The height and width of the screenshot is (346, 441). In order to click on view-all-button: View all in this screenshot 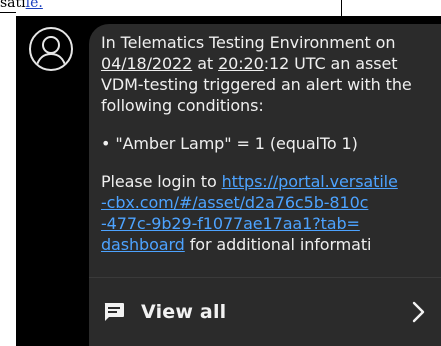, I will do `click(266, 312)`.